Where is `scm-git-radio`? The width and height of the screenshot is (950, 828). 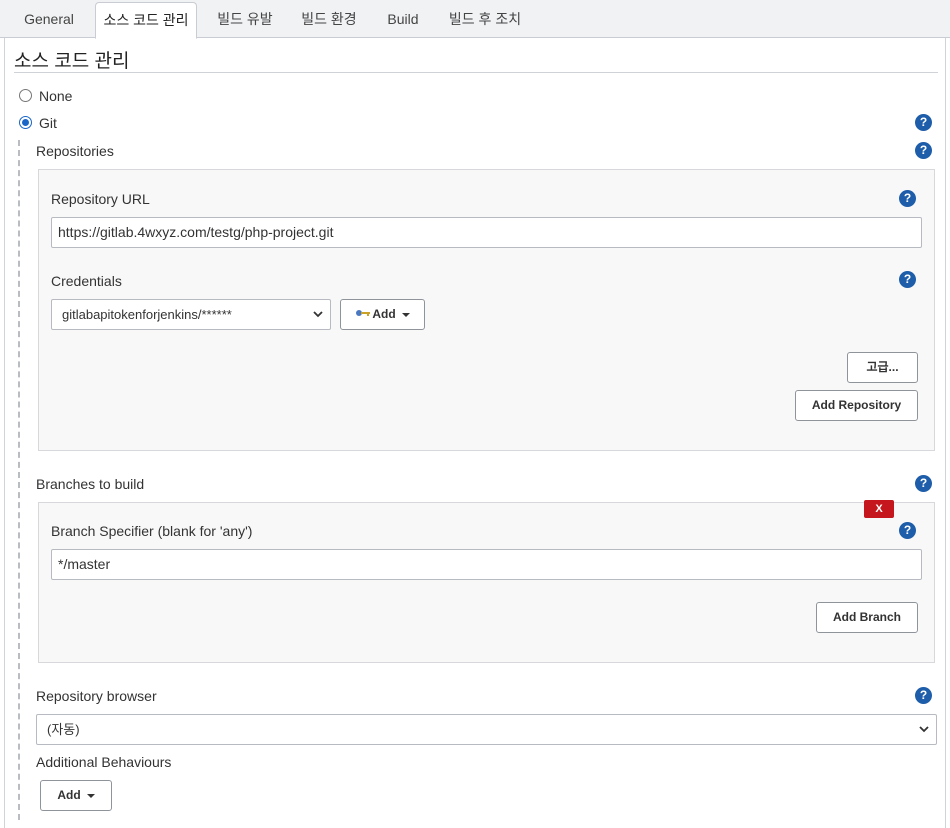 scm-git-radio is located at coordinates (25, 122).